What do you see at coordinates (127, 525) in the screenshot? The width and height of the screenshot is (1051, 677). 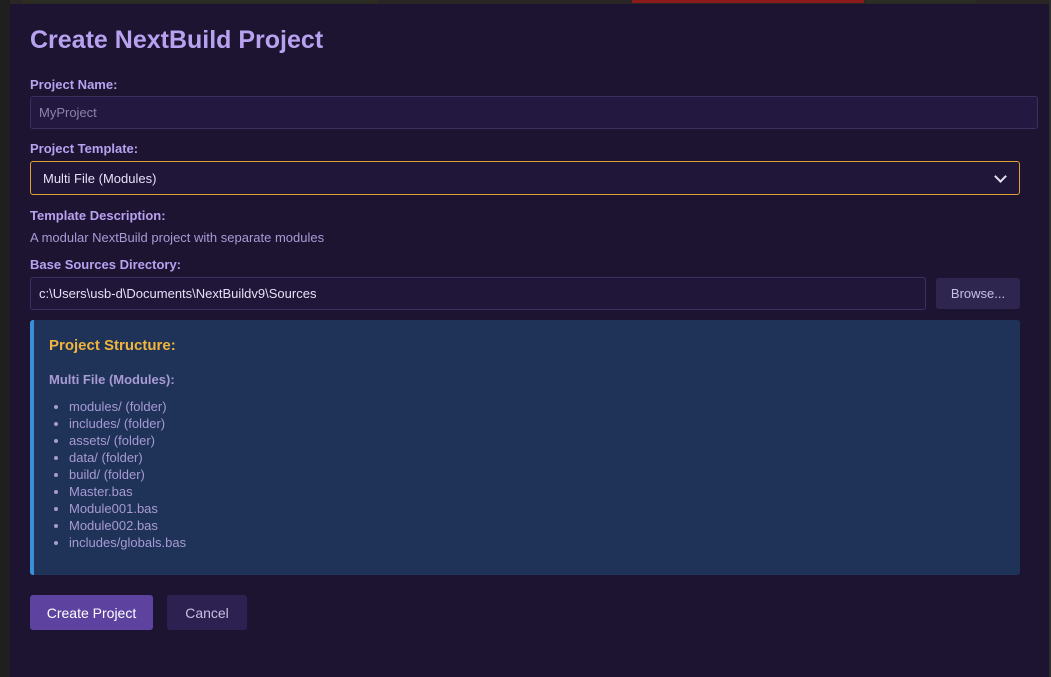 I see `list-item: Module002.bas` at bounding box center [127, 525].